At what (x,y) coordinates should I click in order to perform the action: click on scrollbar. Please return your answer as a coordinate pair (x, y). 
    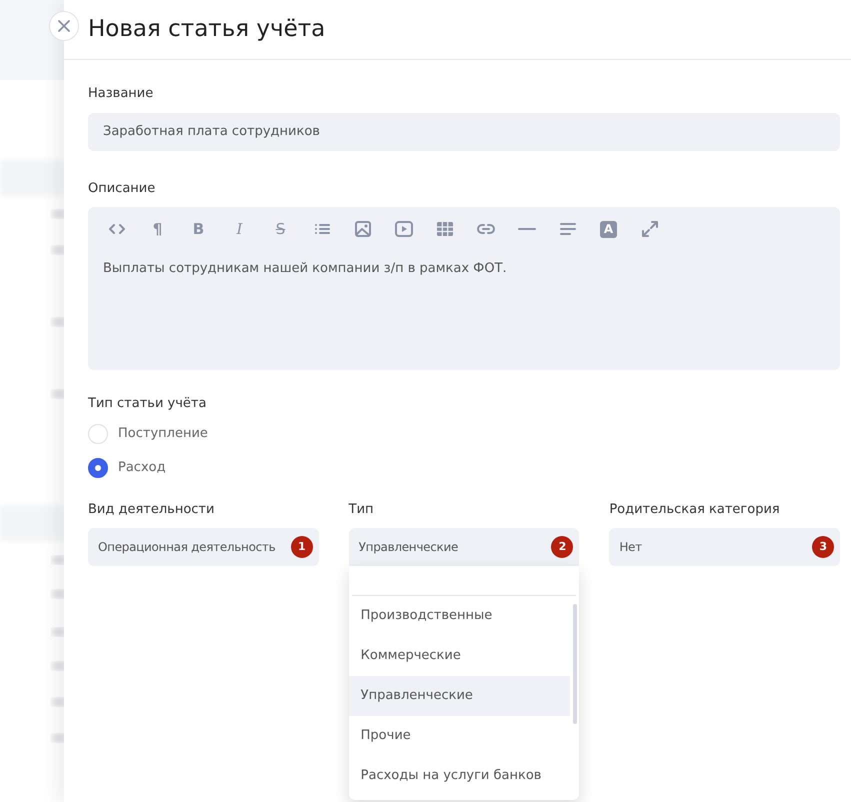
    Looking at the image, I should click on (574, 664).